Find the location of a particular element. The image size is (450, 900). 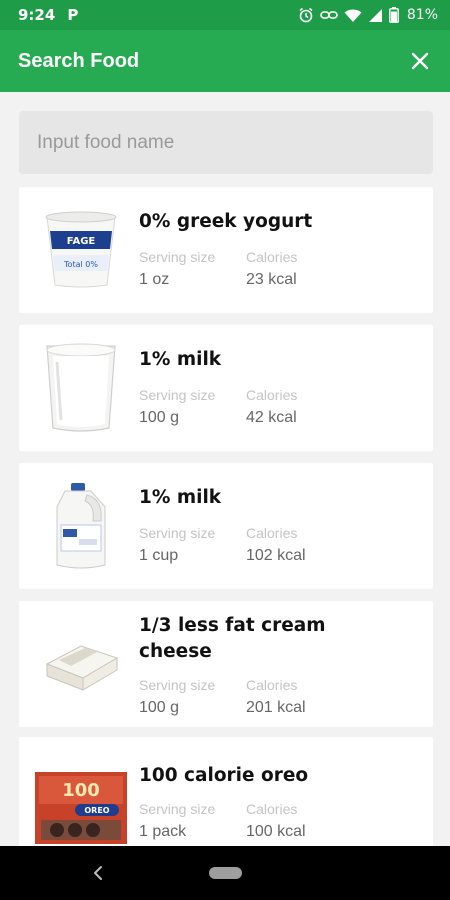

food-name: 1/3 less fat cream cheese is located at coordinates (232, 638).